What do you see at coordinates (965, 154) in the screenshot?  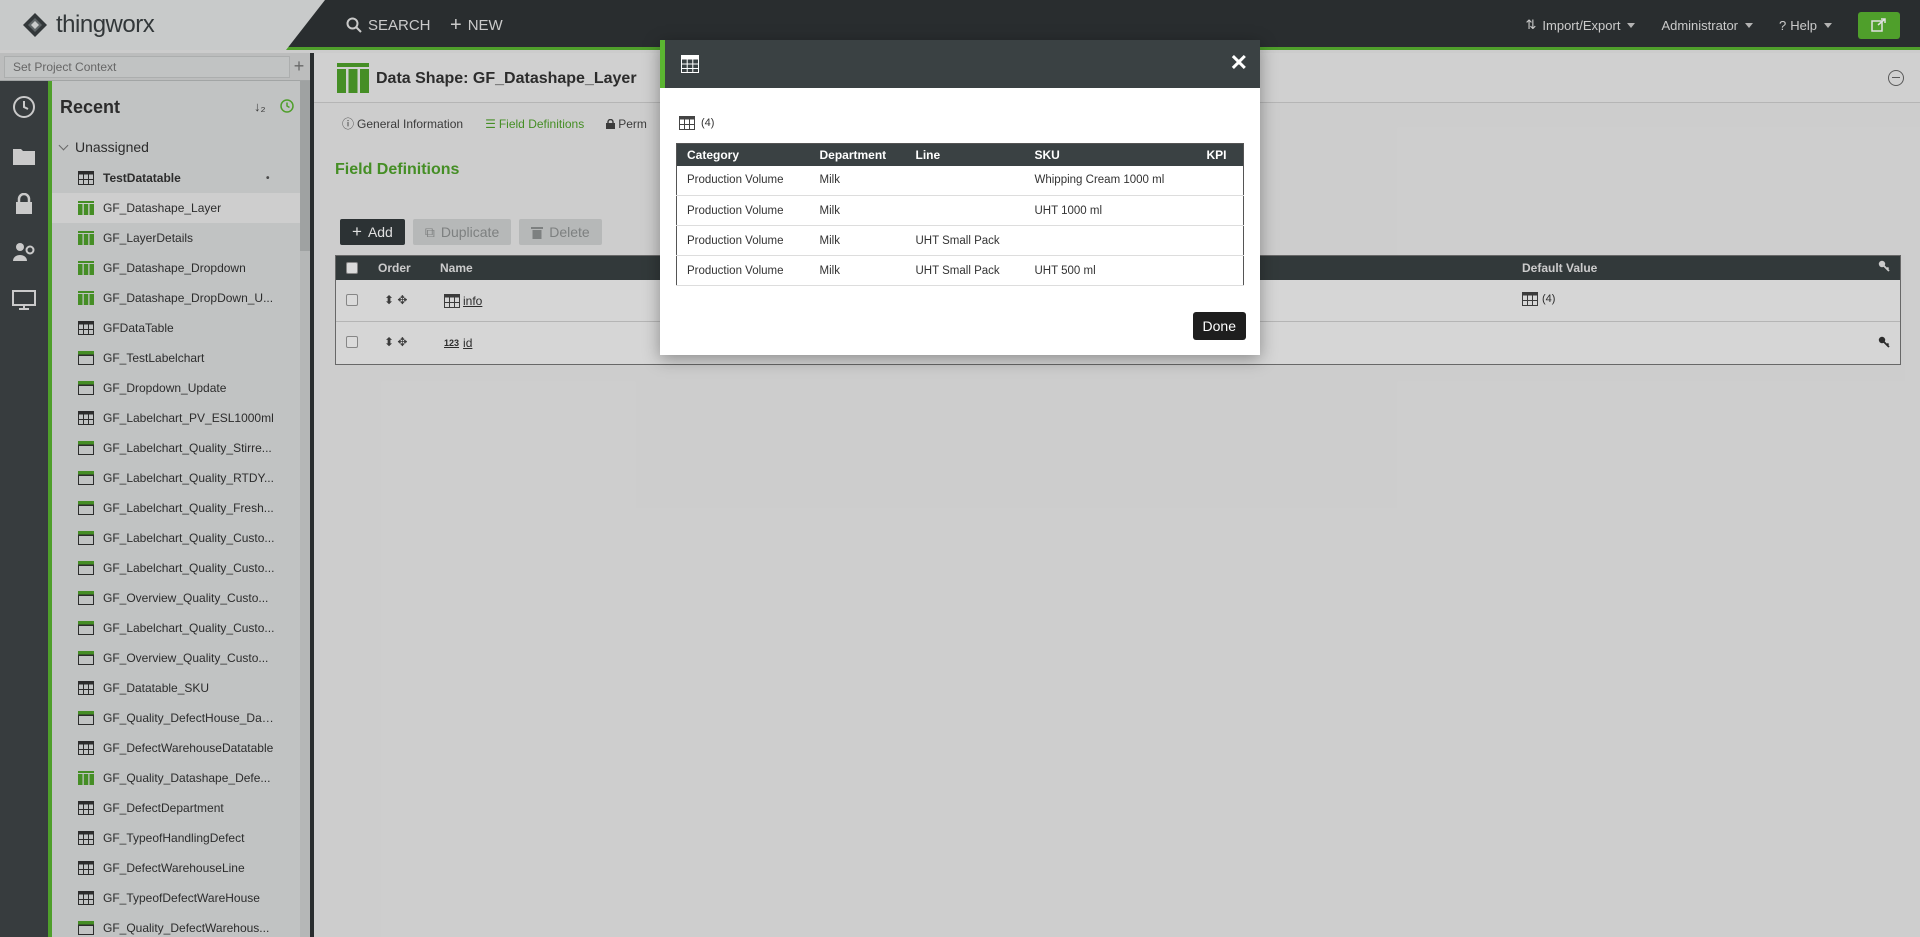 I see `column-header: Line` at bounding box center [965, 154].